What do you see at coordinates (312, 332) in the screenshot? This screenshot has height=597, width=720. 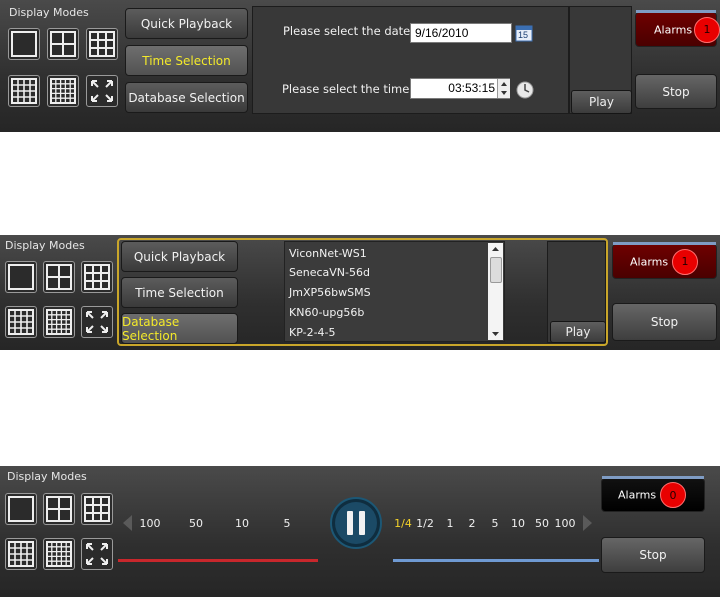 I see `list-item: KP-2-4-5` at bounding box center [312, 332].